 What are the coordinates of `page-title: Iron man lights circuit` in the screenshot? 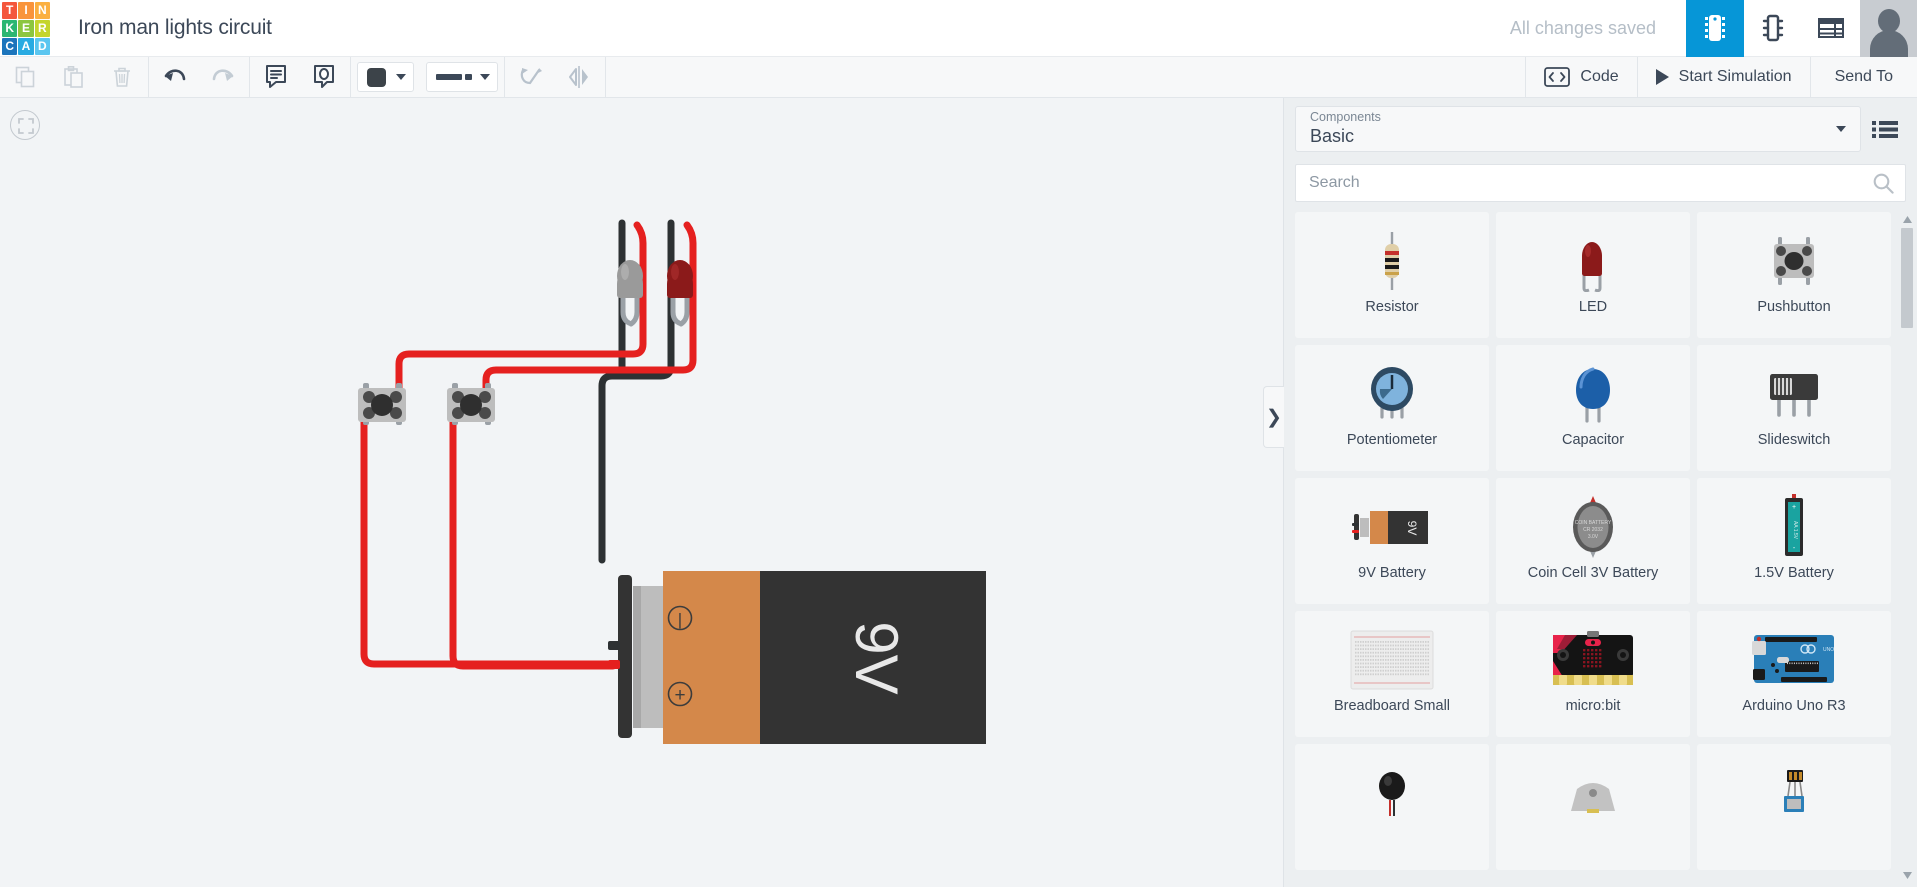 It's located at (175, 27).